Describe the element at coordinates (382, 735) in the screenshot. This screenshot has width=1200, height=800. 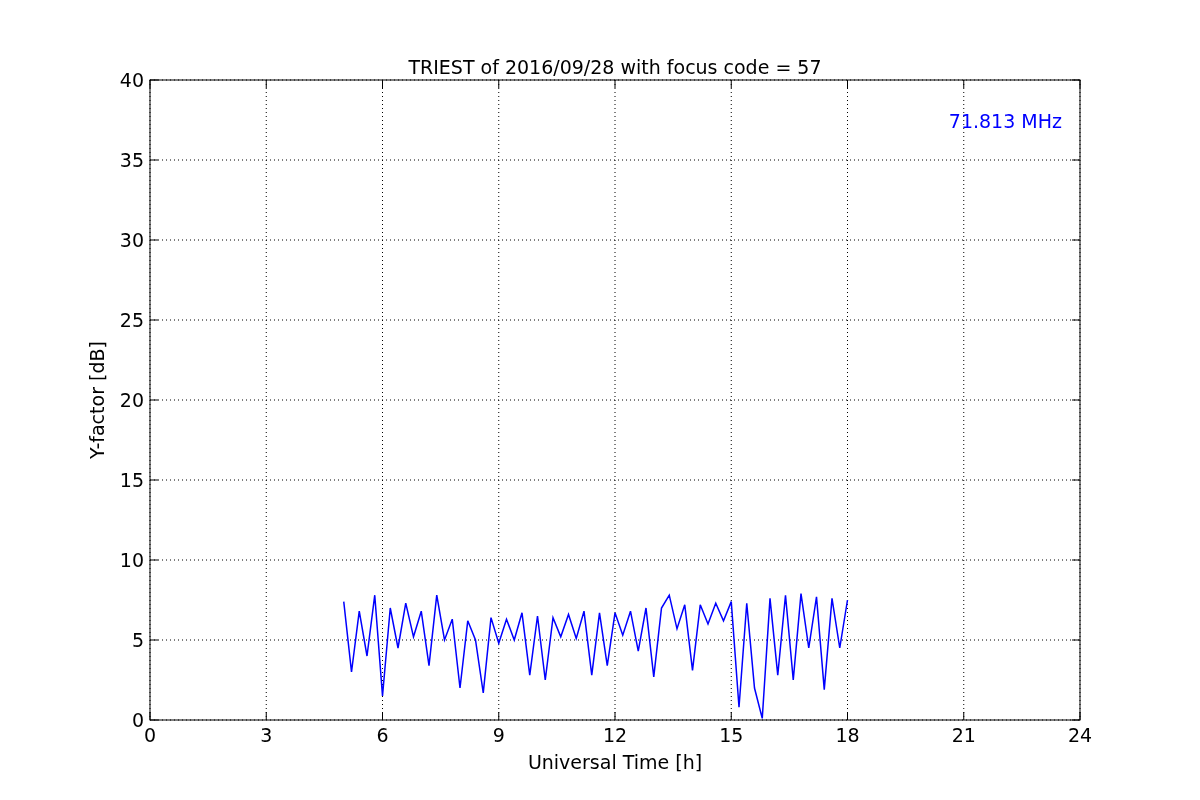
I see `tick-label: 6` at that location.